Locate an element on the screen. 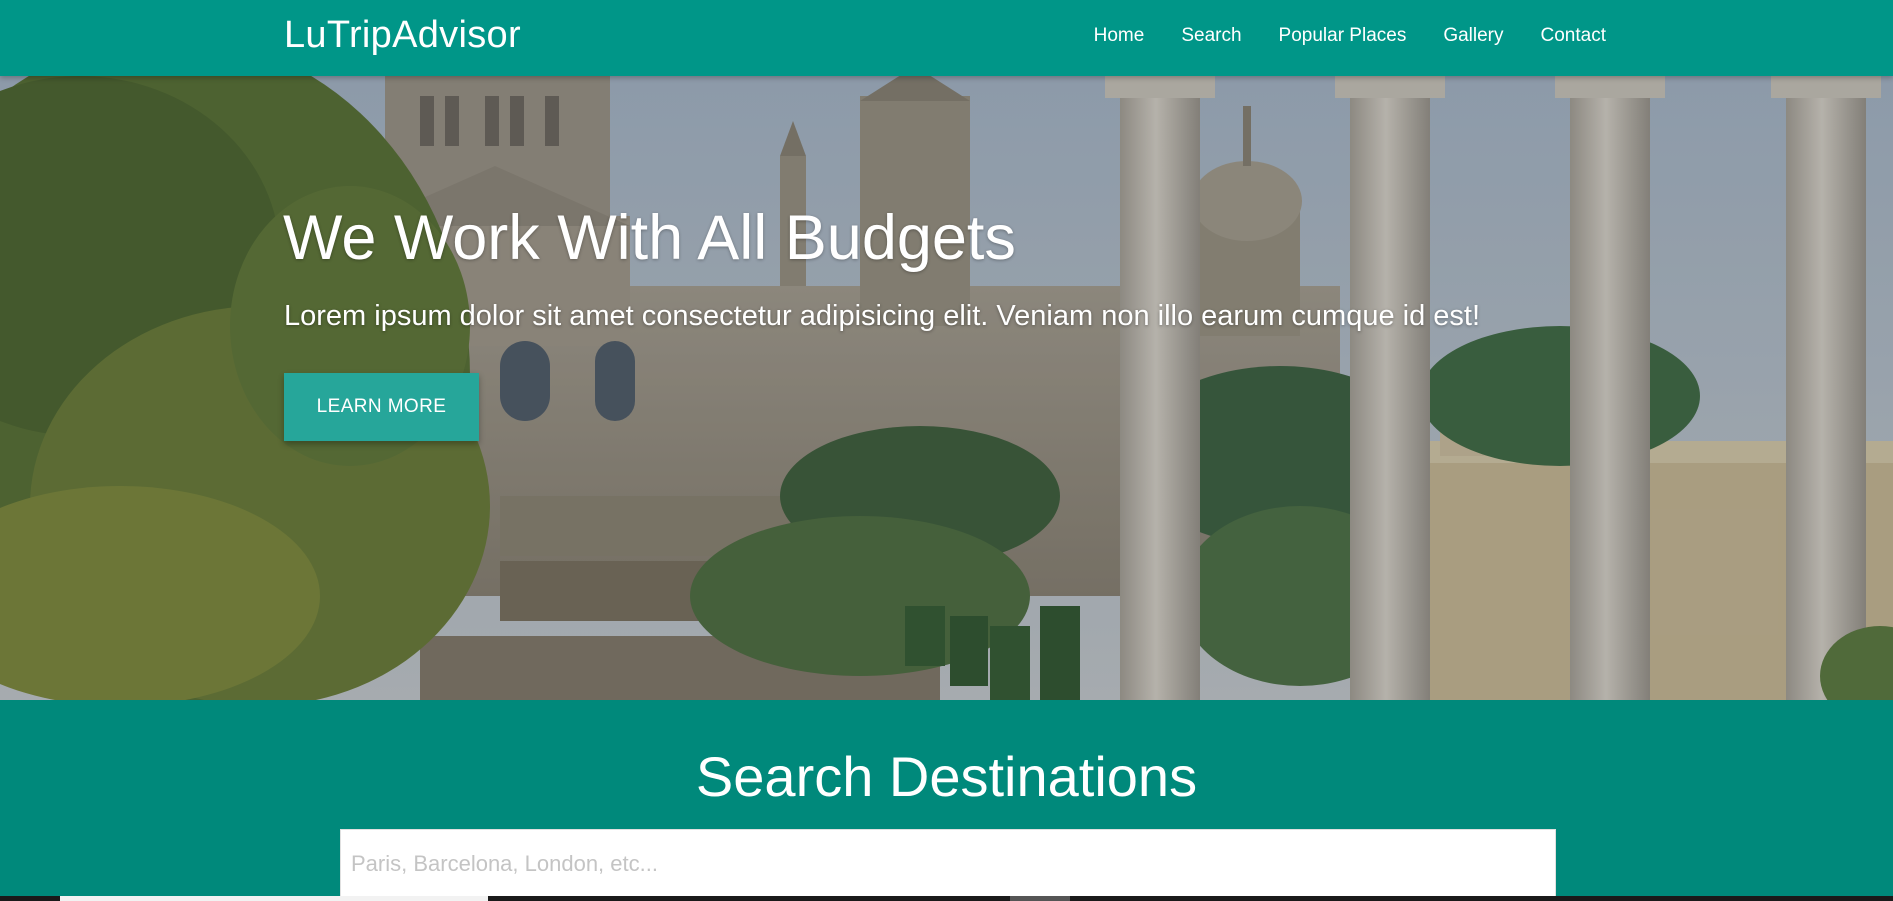  learn-more-button: LEARN MORE is located at coordinates (381, 407).